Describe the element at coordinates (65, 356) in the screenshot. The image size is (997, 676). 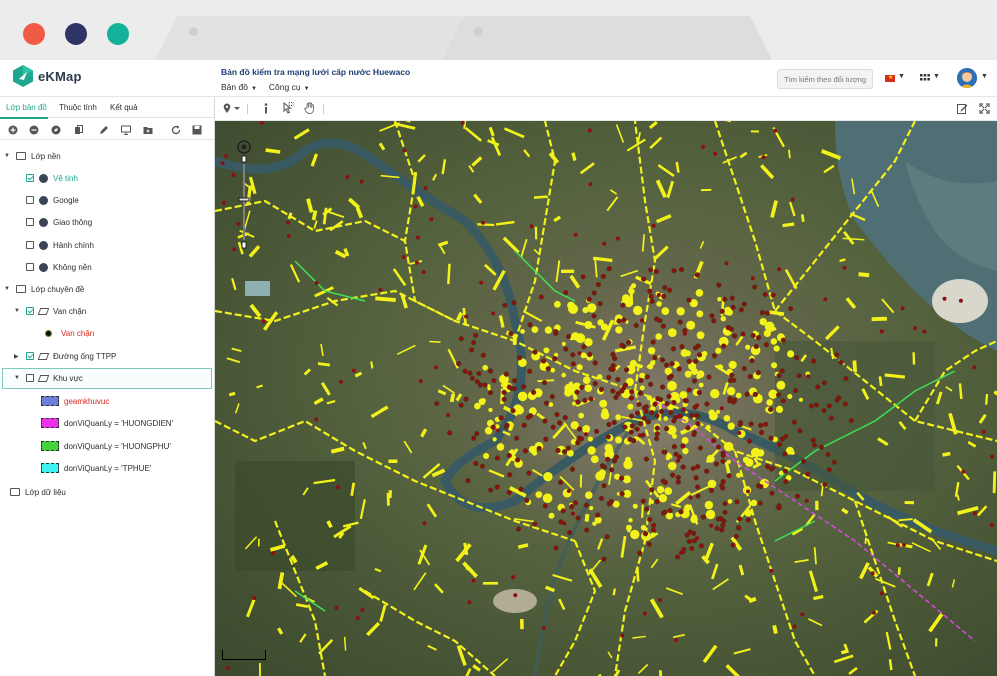
I see `layer-pipes: ▶ Đường ống TTPP` at that location.